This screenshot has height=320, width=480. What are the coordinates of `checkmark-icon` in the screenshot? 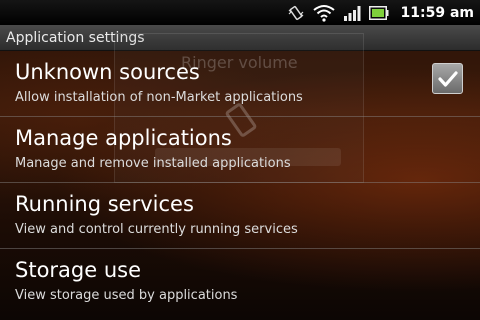 It's located at (447, 78).